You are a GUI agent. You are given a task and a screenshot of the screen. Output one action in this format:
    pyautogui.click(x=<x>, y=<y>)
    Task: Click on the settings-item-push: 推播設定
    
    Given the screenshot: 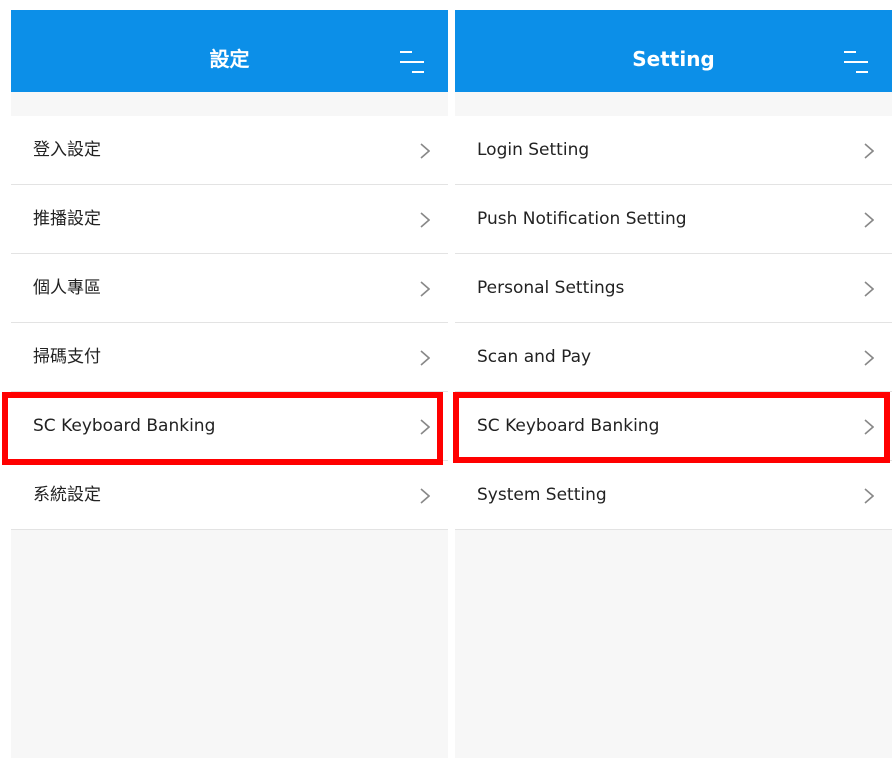 What is the action you would take?
    pyautogui.click(x=229, y=219)
    